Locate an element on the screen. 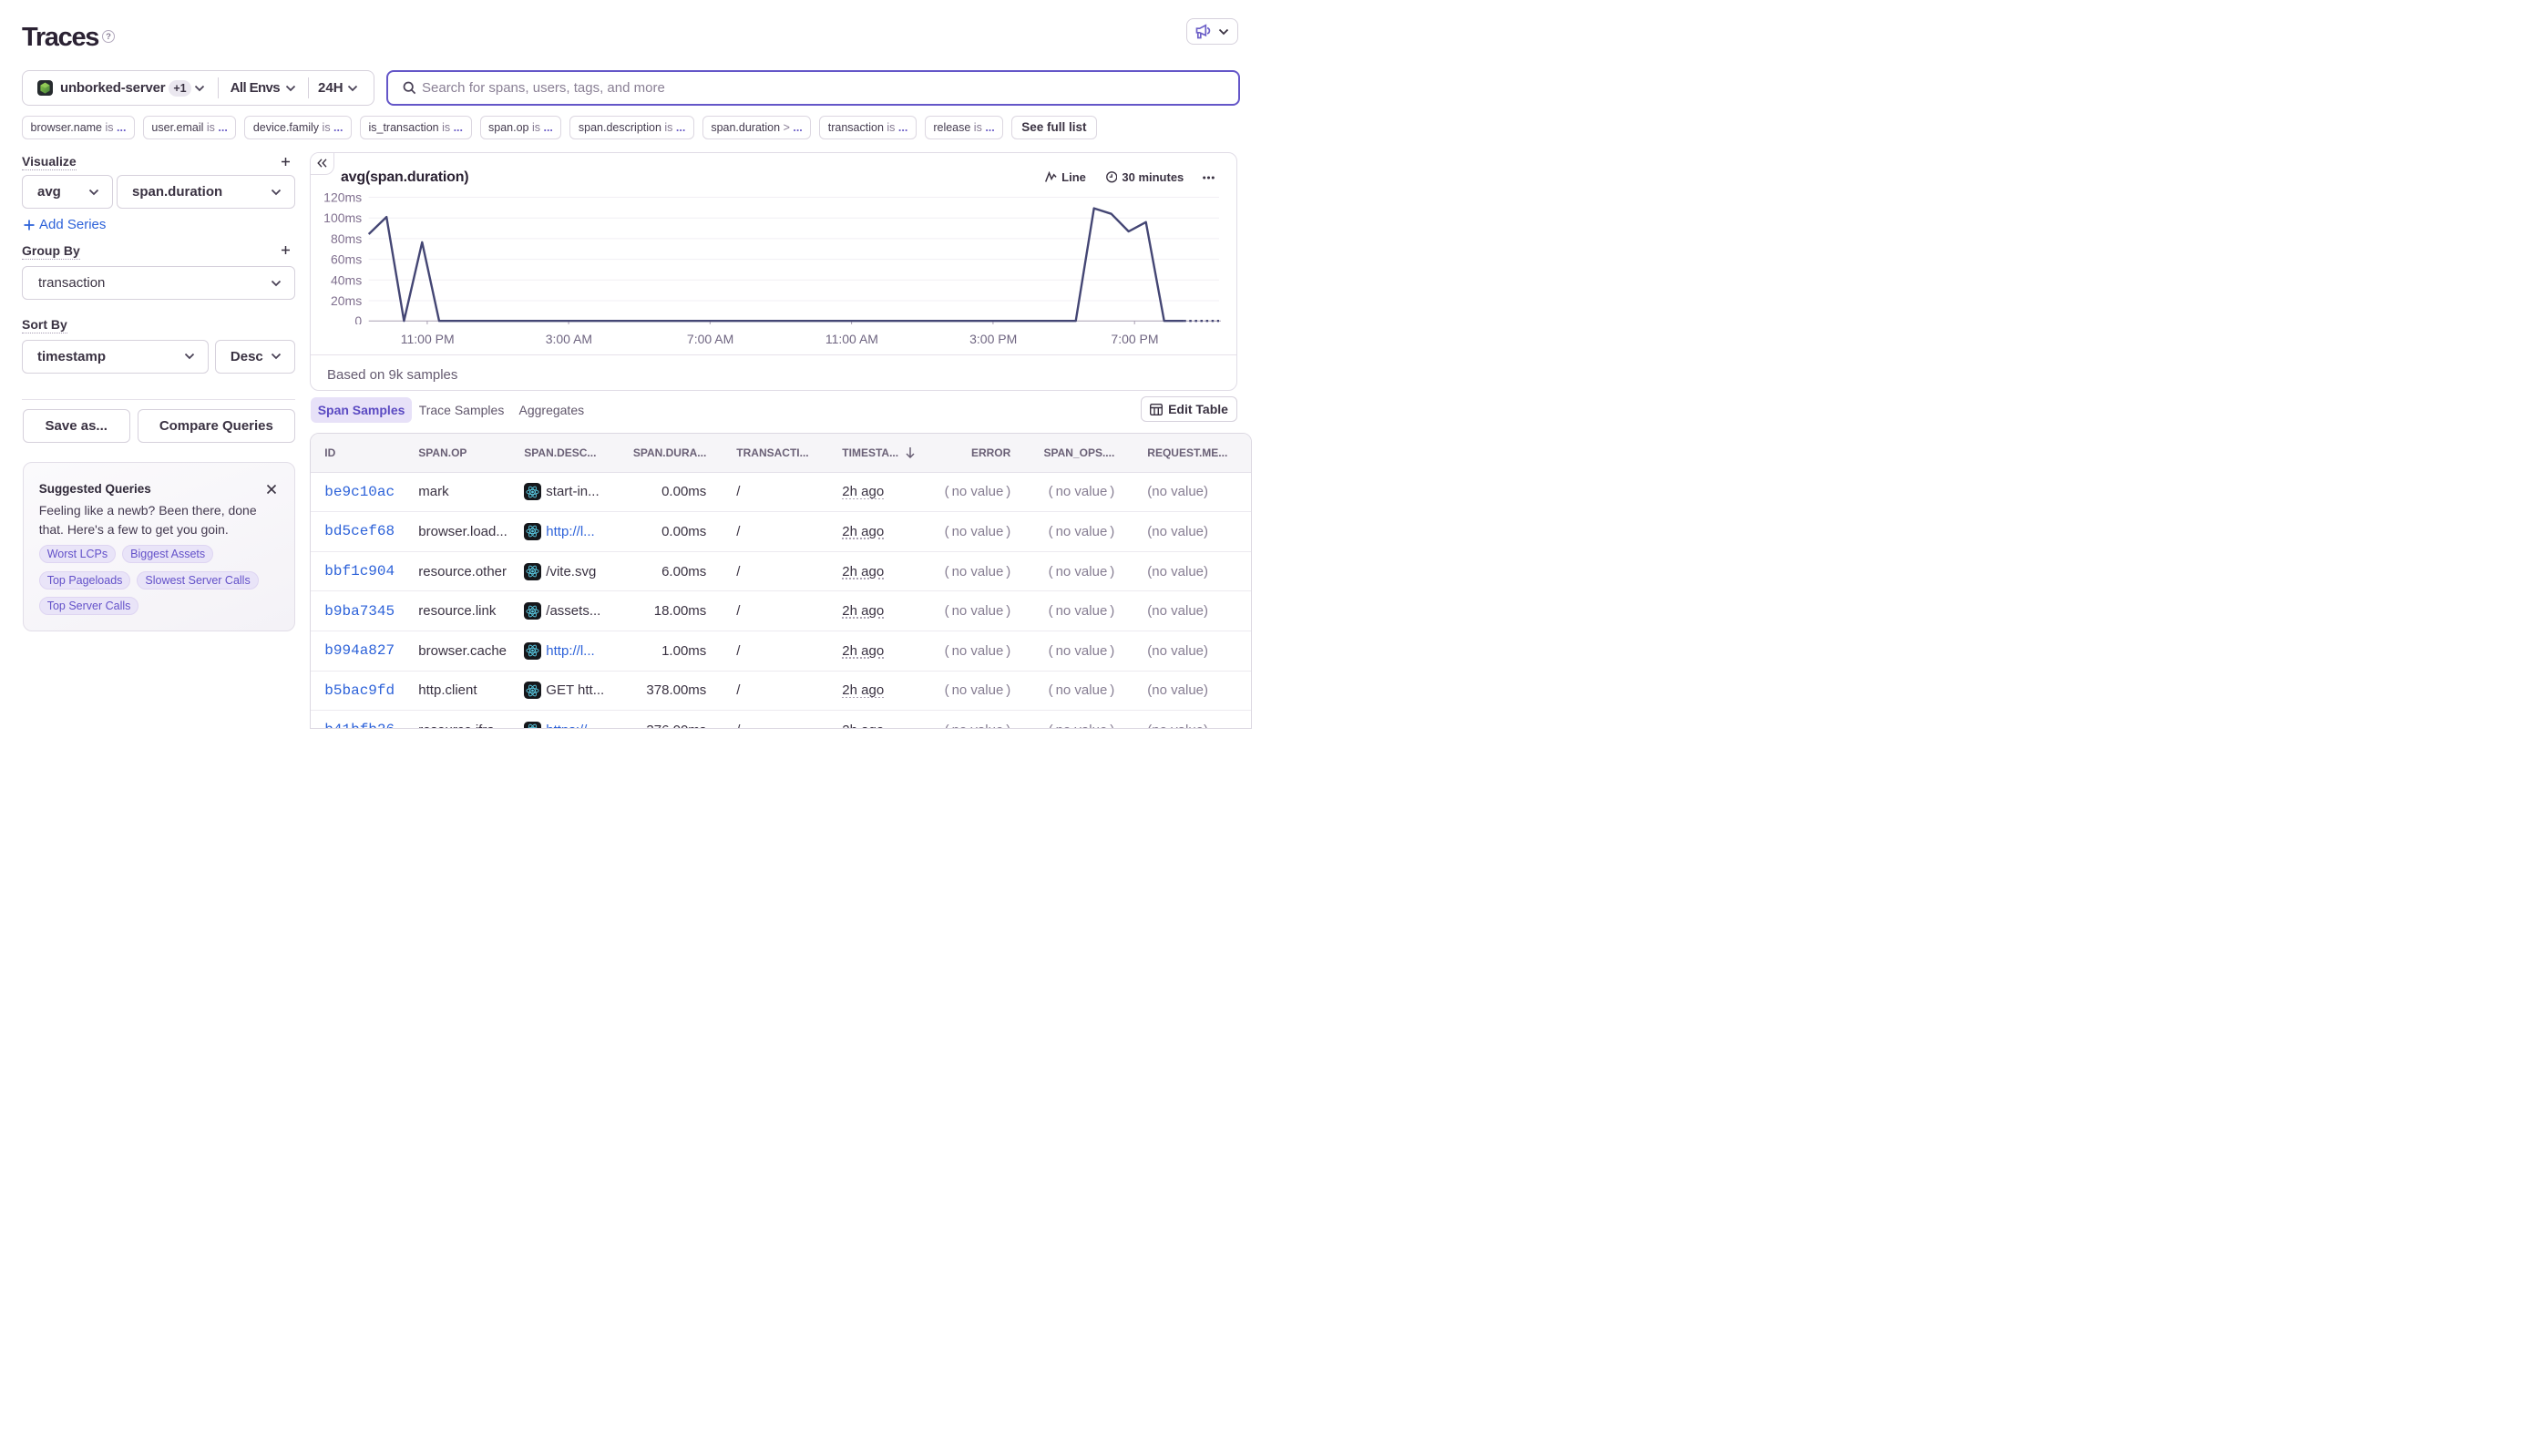 The width and height of the screenshot is (2522, 1456). svg-text: 60ms is located at coordinates (347, 259).